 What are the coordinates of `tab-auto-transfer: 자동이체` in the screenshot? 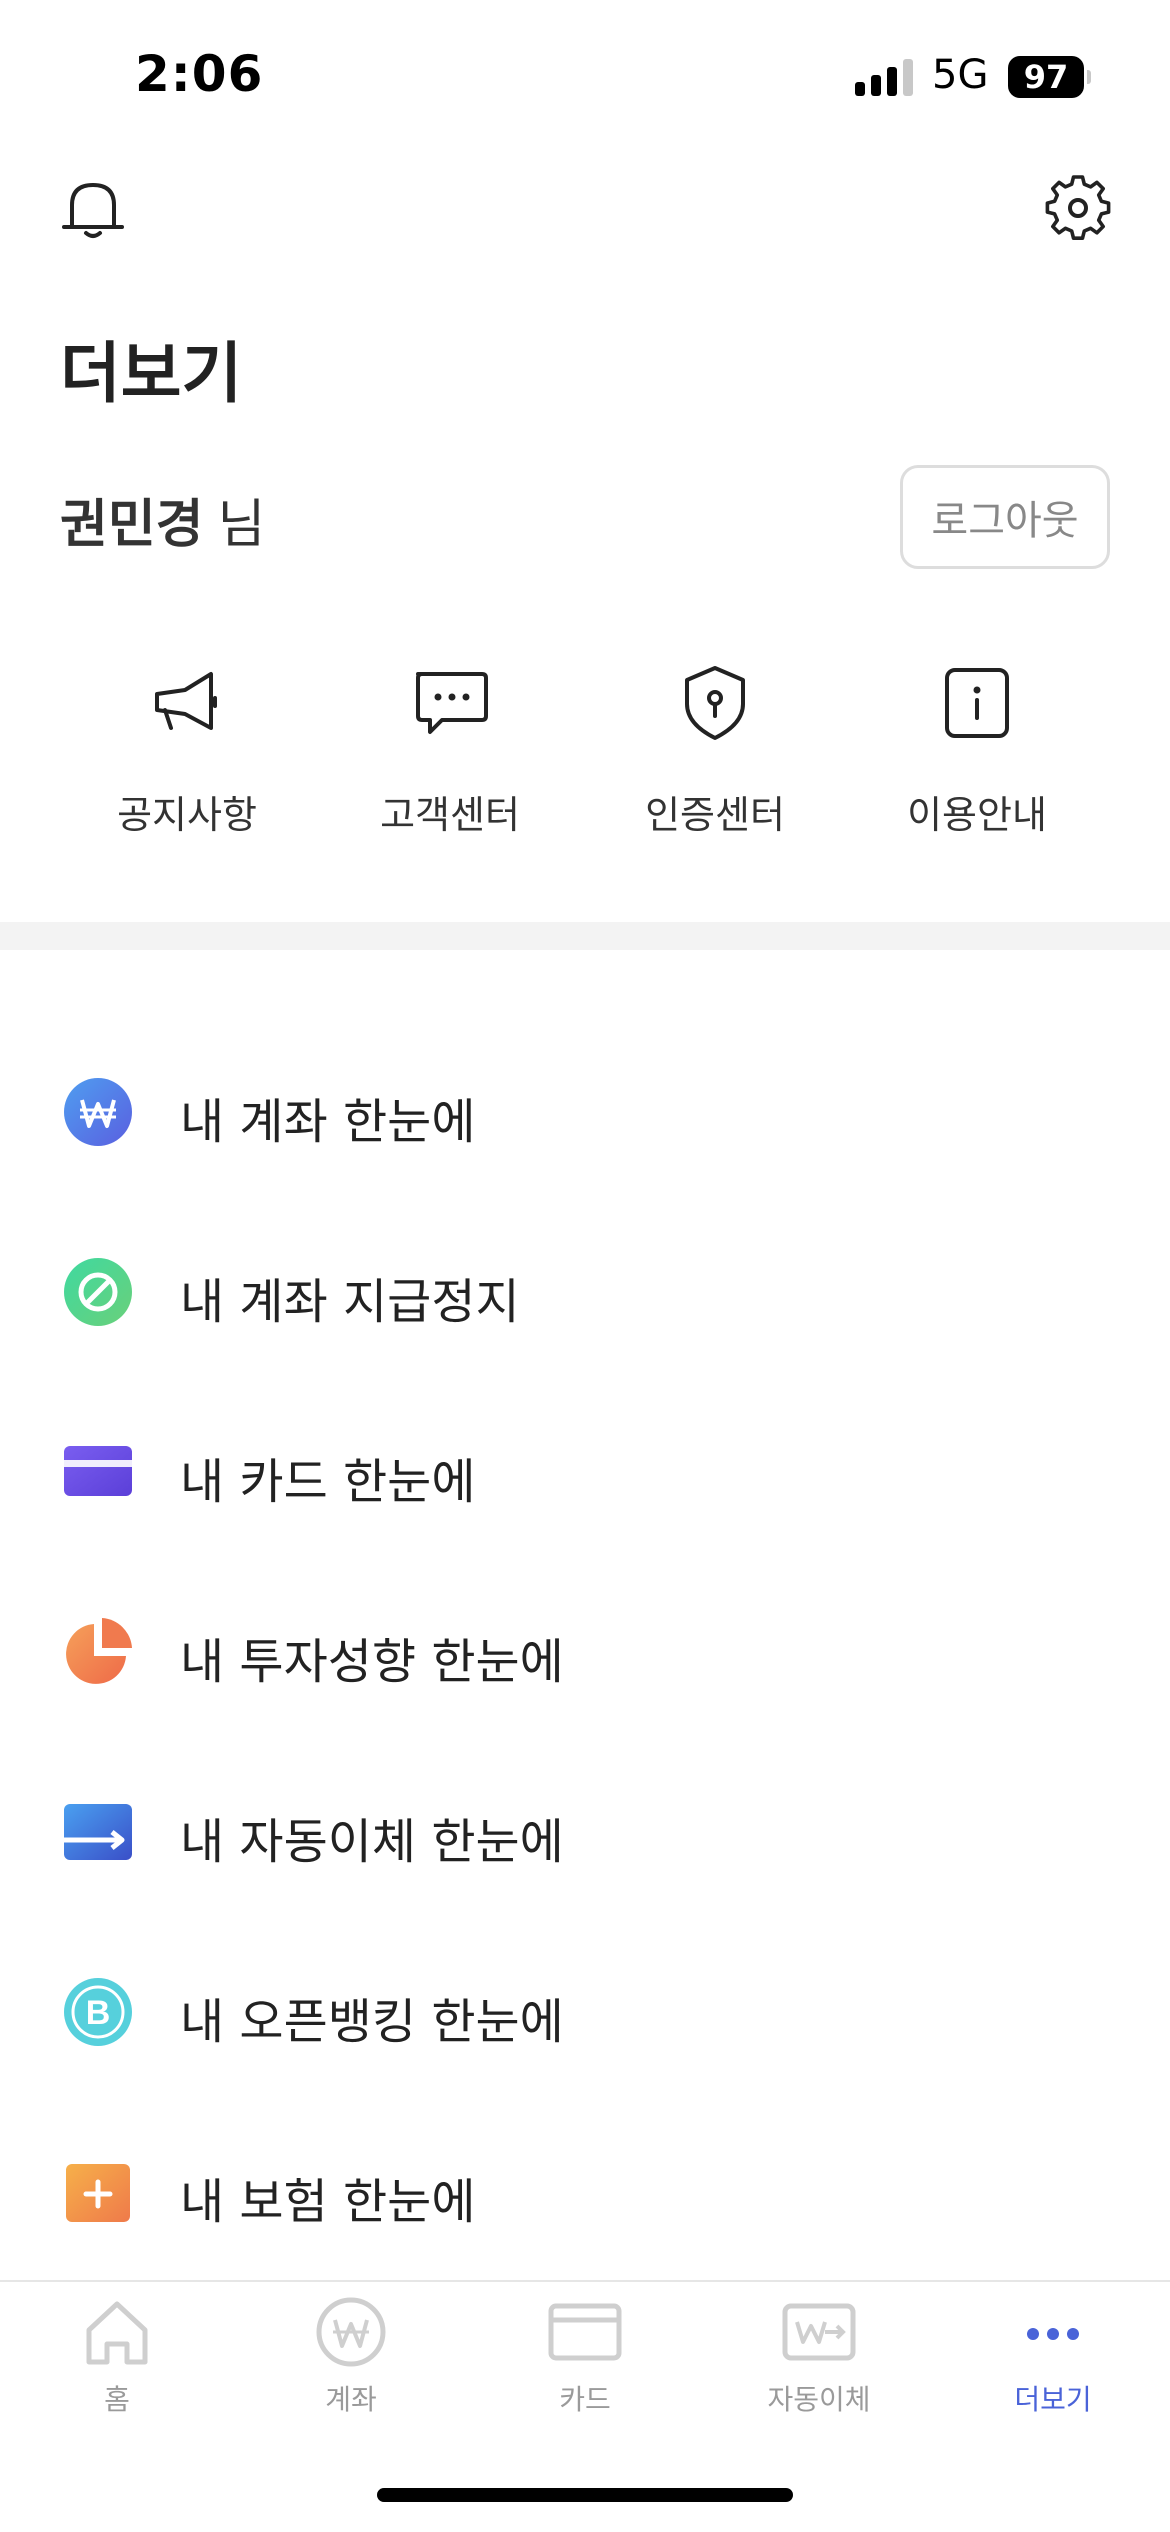 It's located at (819, 2357).